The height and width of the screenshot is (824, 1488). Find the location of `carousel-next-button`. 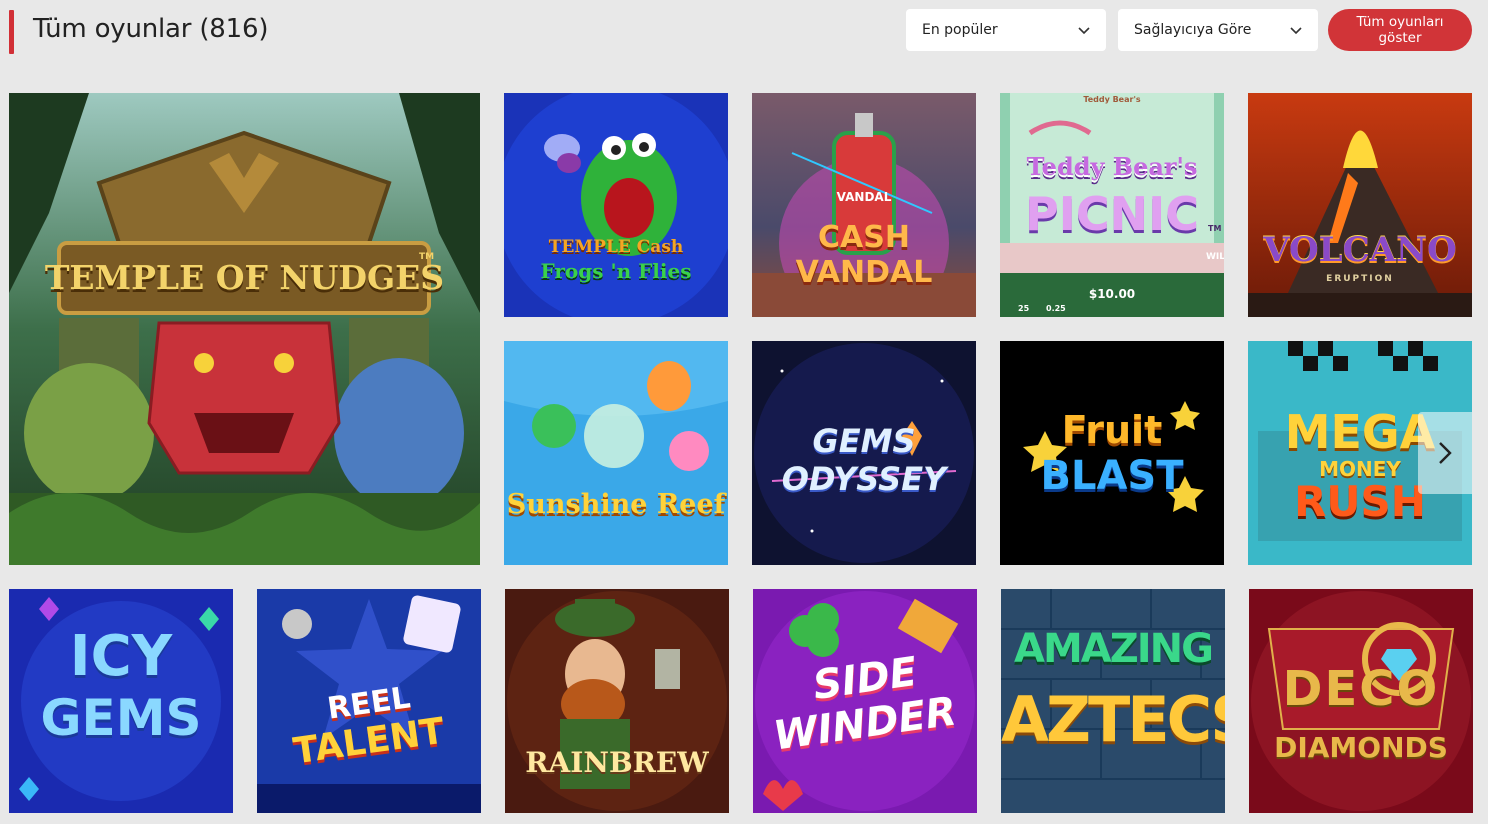

carousel-next-button is located at coordinates (1445, 453).